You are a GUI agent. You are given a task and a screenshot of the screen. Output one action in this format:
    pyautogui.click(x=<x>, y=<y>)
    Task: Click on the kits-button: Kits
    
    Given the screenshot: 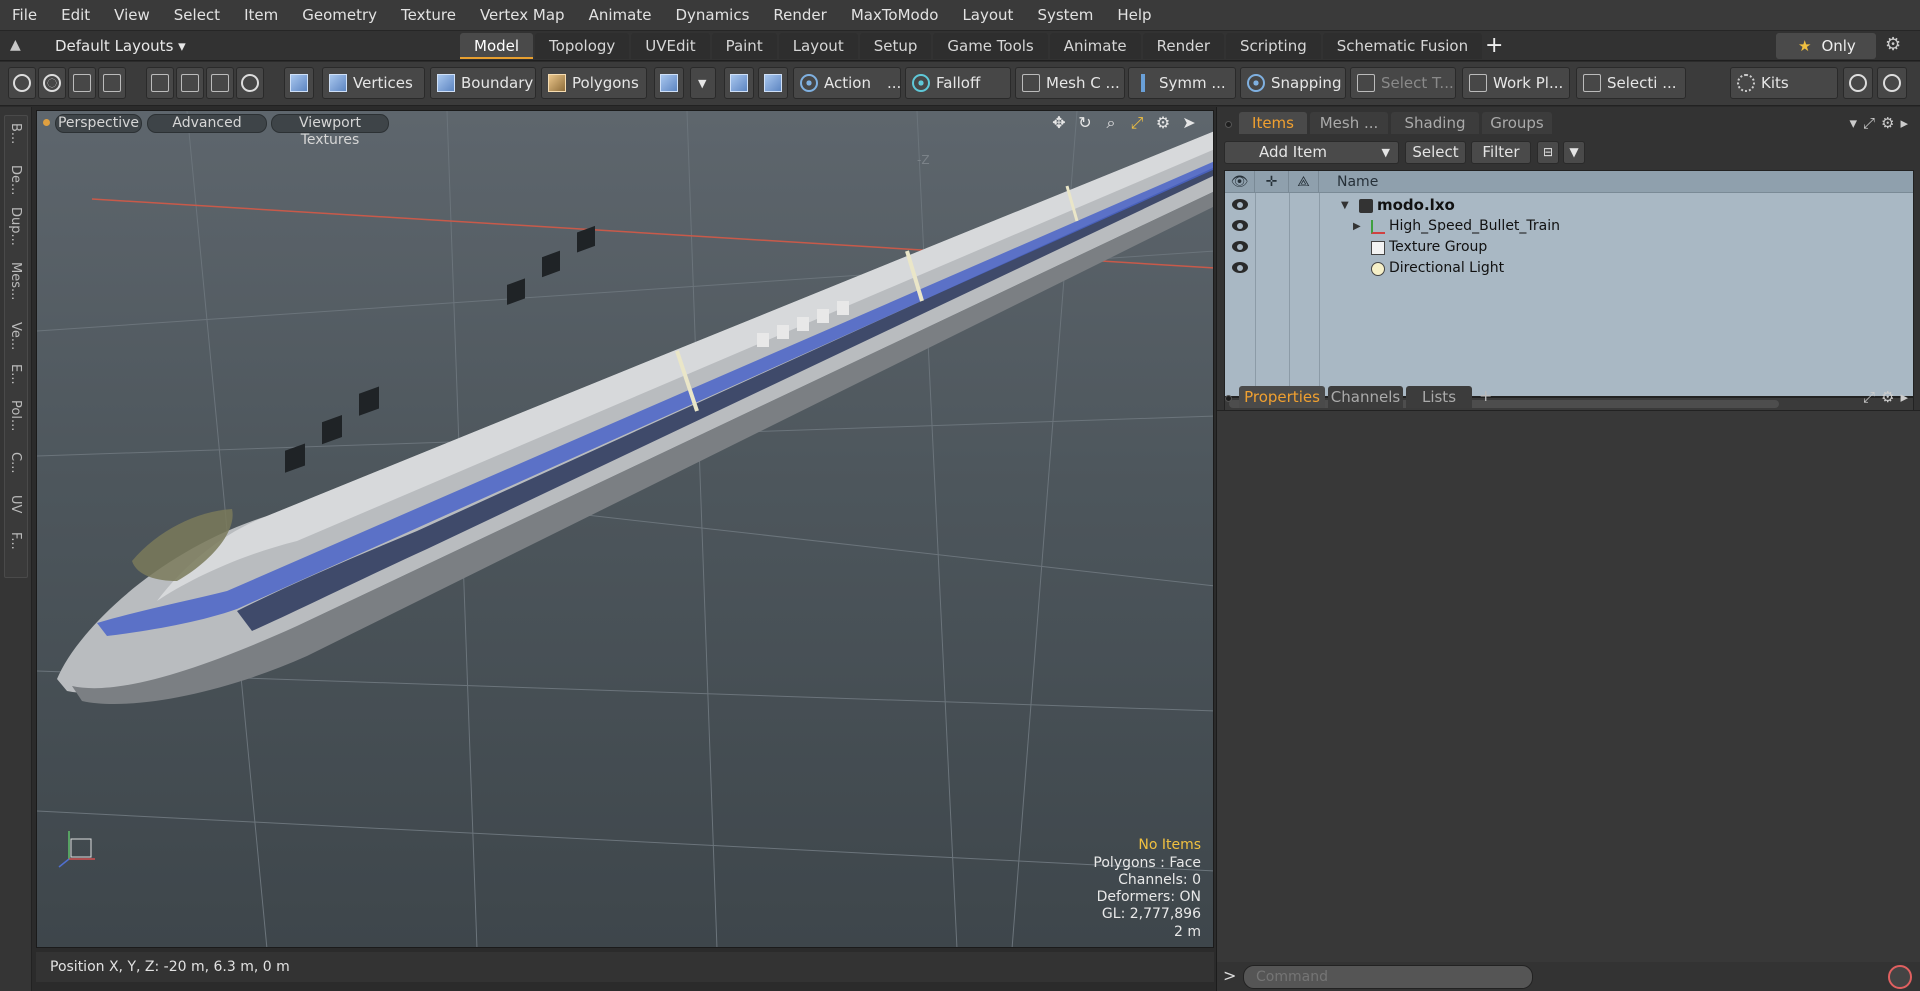 What is the action you would take?
    pyautogui.click(x=1784, y=83)
    